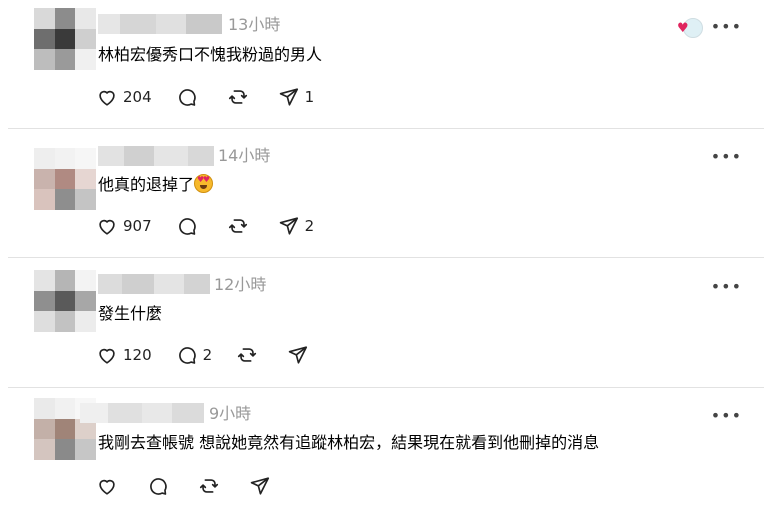  Describe the element at coordinates (204, 183) in the screenshot. I see `heart-eyes-emoji-icon` at that location.